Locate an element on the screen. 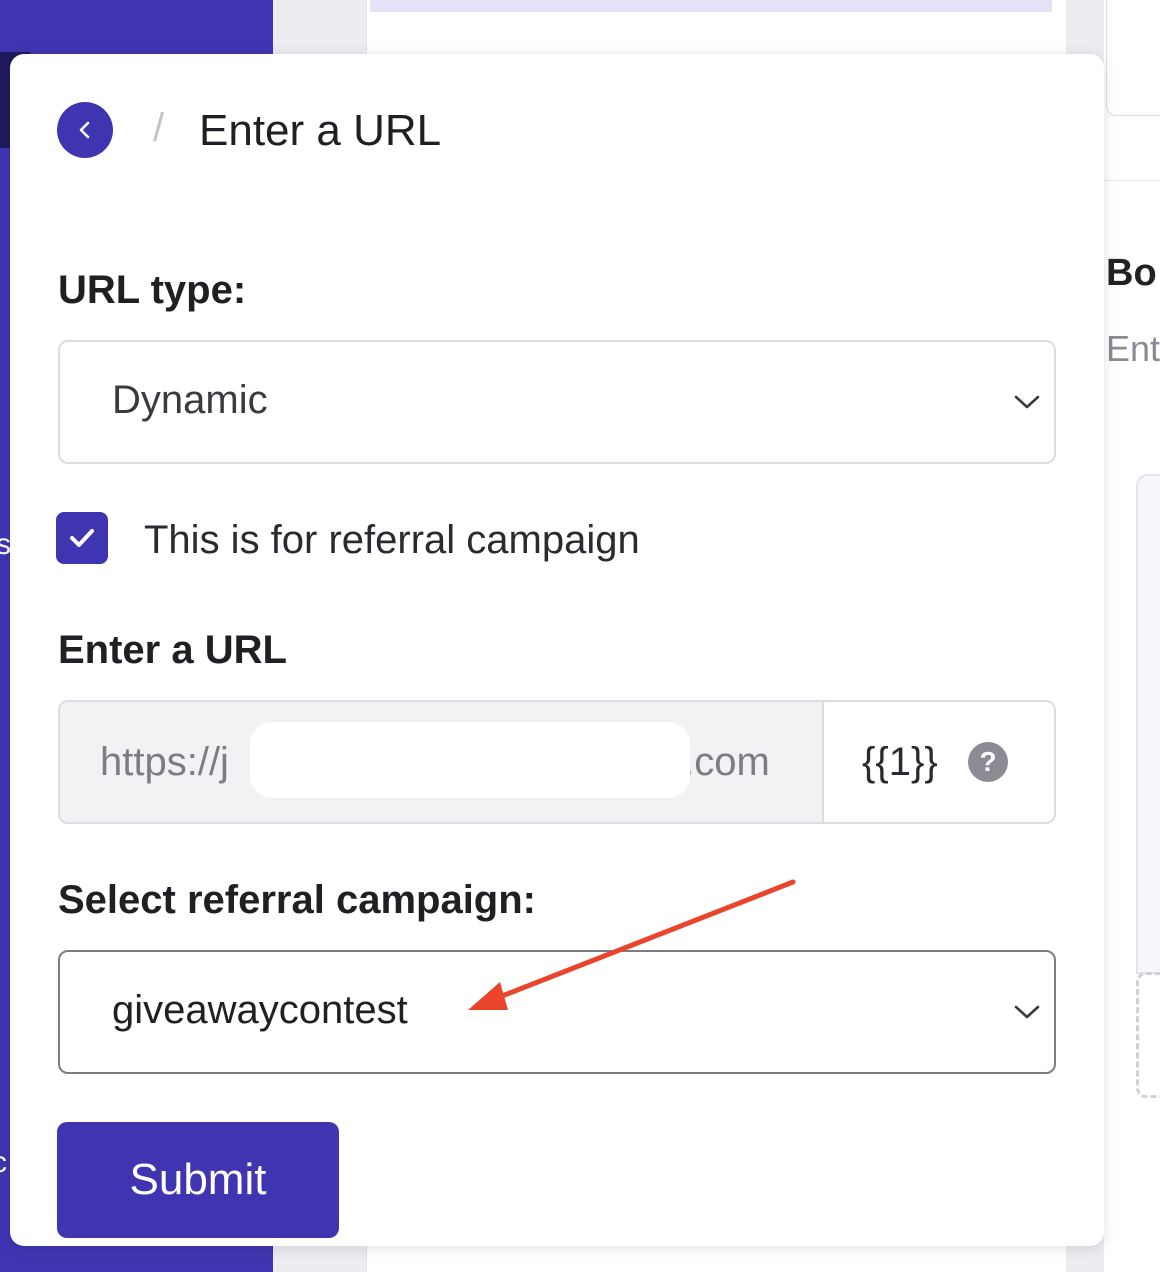 This screenshot has height=1272, width=1160. enter-url-label: Enter a URL is located at coordinates (172, 650).